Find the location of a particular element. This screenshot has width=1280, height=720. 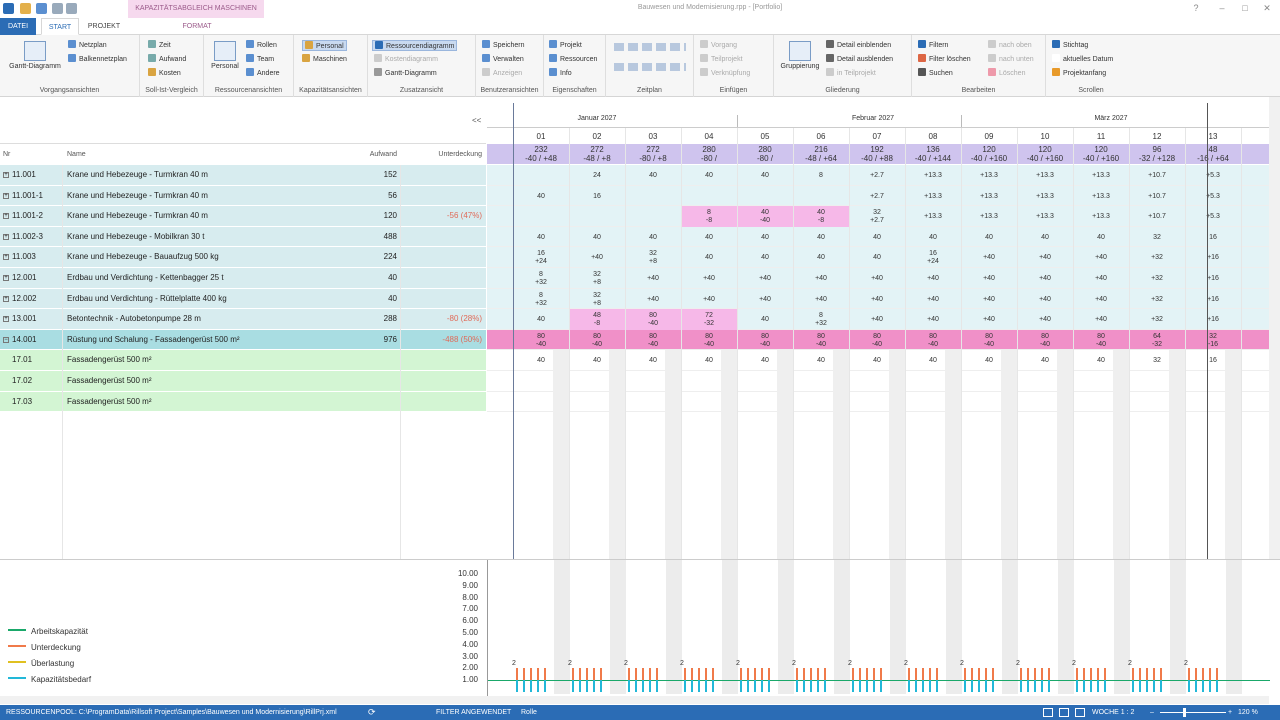

kosten-button: Kosten is located at coordinates (164, 73).